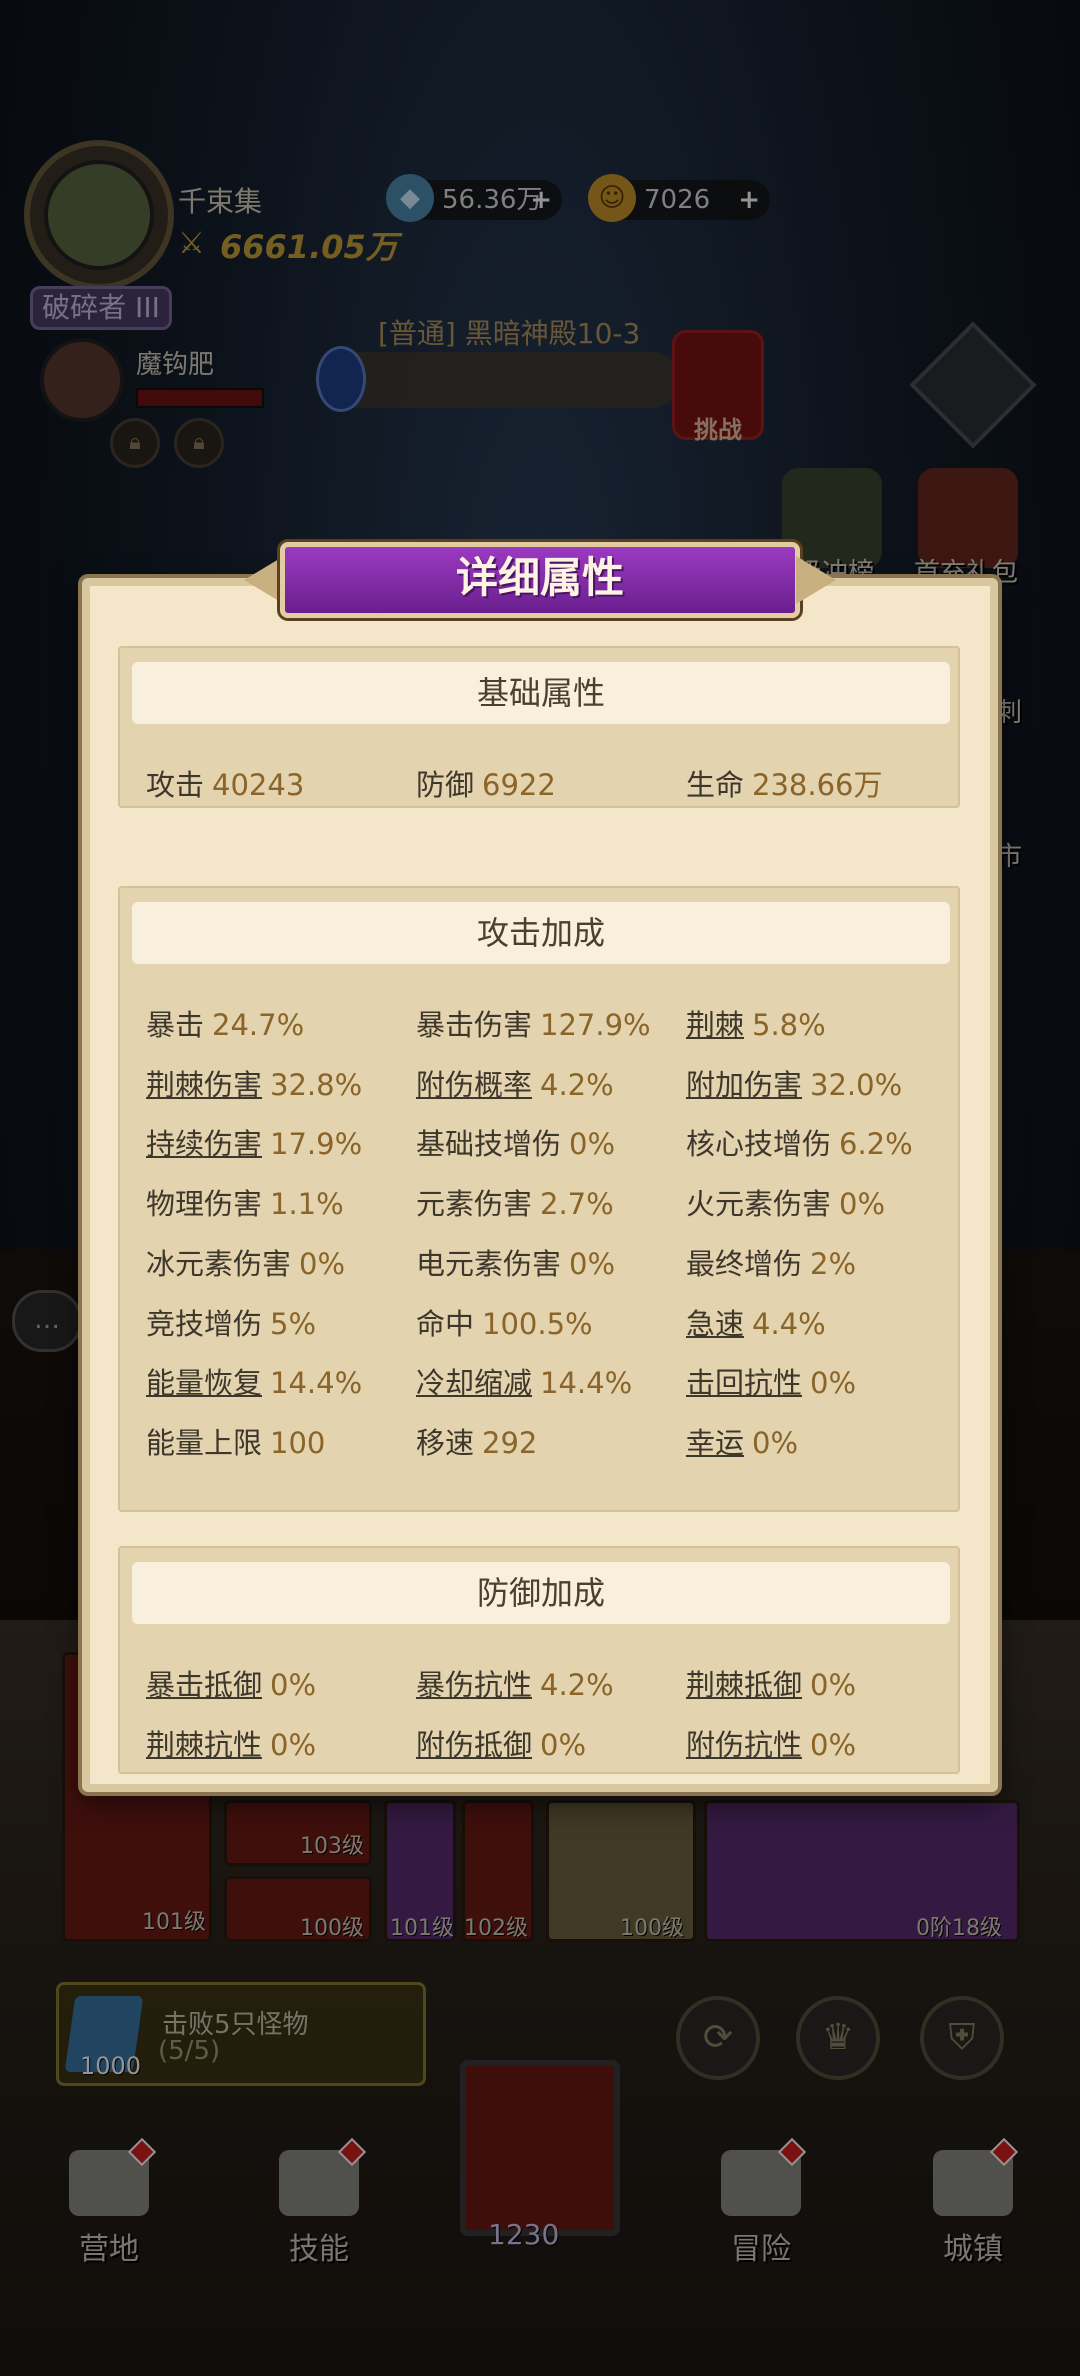 The height and width of the screenshot is (2376, 1080). Describe the element at coordinates (759, 1144) in the screenshot. I see `stat-label: 核心技增伤` at that location.